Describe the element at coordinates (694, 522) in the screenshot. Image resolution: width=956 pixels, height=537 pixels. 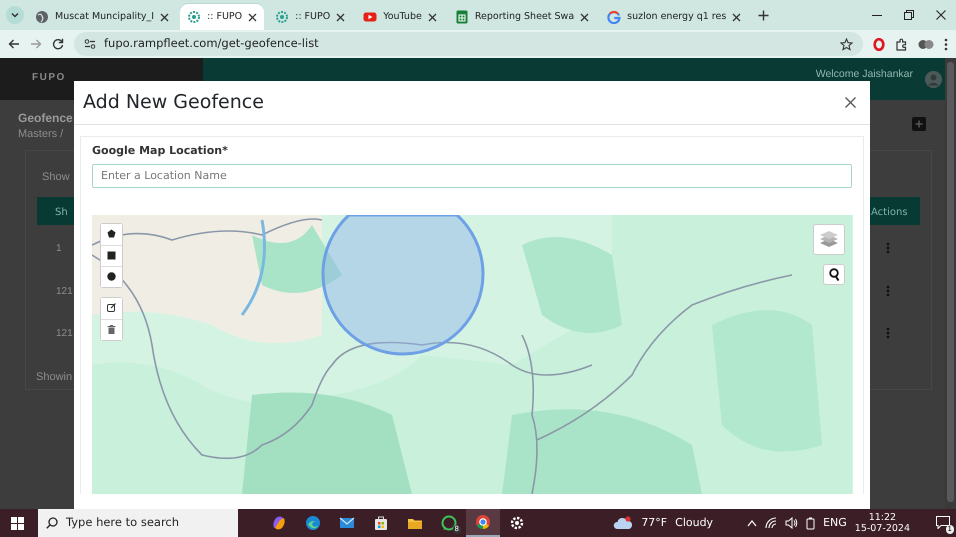
I see `weather-condition: Cloudy` at that location.